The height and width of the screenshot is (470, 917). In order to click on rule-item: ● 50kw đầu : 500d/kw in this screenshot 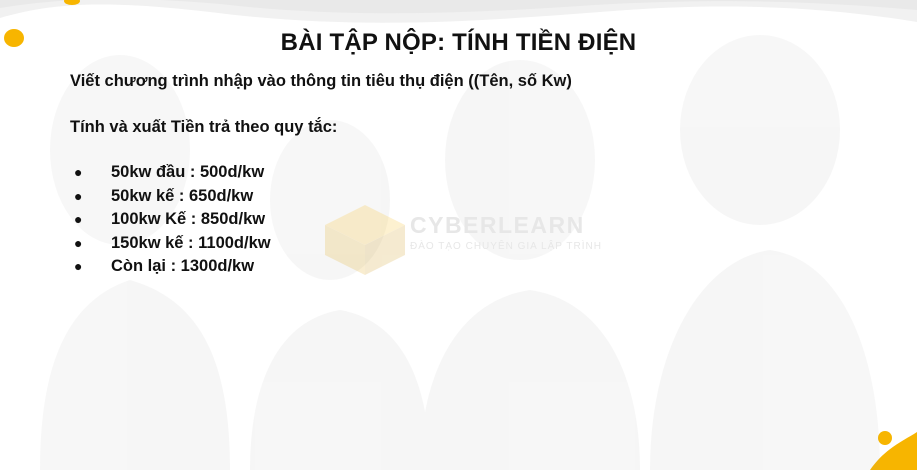, I will do `click(170, 173)`.